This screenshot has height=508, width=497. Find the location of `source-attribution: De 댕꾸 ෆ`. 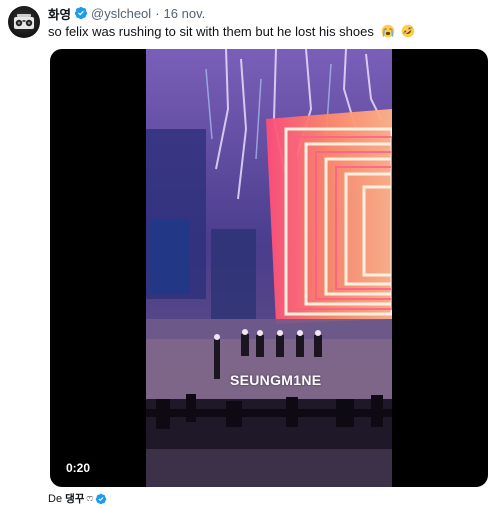

source-attribution: De 댕꾸 ෆ is located at coordinates (79, 498).